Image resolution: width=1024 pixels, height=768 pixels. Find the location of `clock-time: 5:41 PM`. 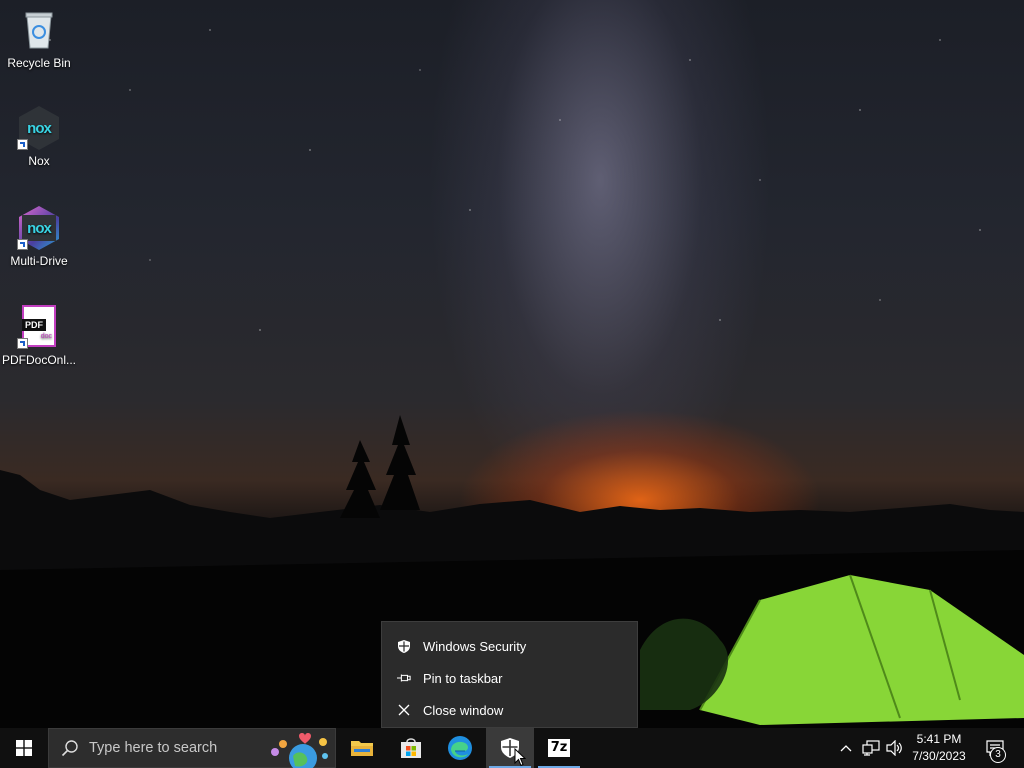

clock-time: 5:41 PM is located at coordinates (939, 739).